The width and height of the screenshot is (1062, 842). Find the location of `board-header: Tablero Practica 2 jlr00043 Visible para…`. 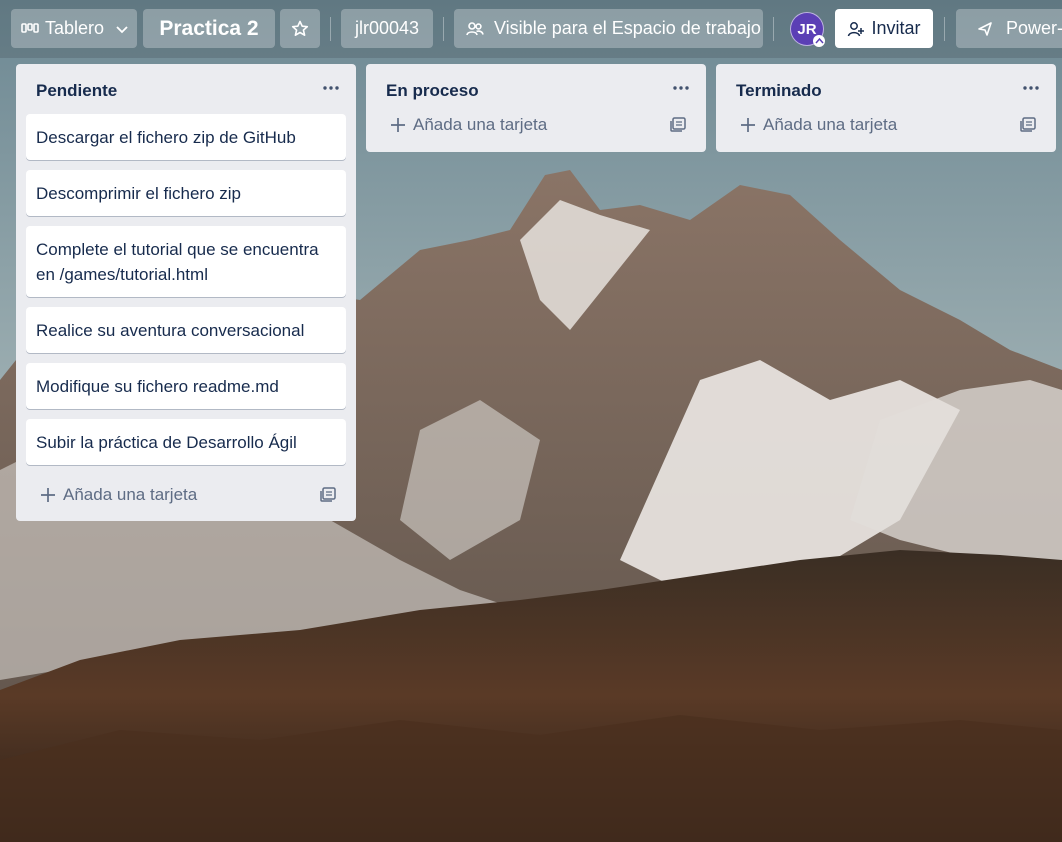

board-header: Tablero Practica 2 jlr00043 Visible para… is located at coordinates (531, 29).